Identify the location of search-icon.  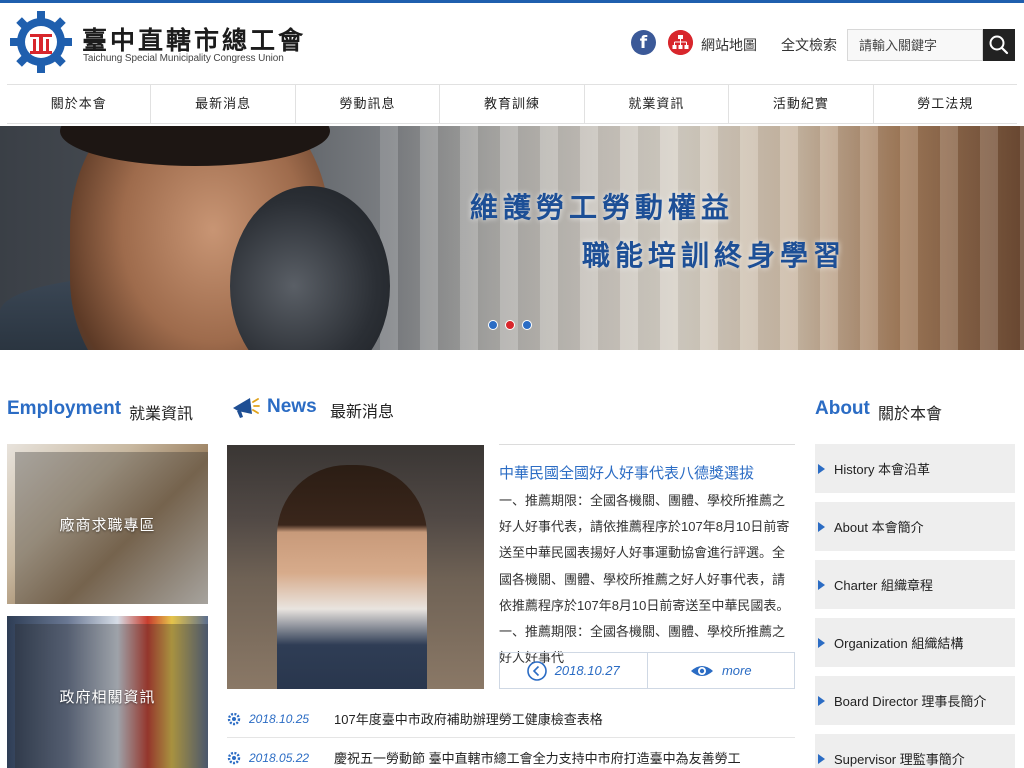
(999, 45).